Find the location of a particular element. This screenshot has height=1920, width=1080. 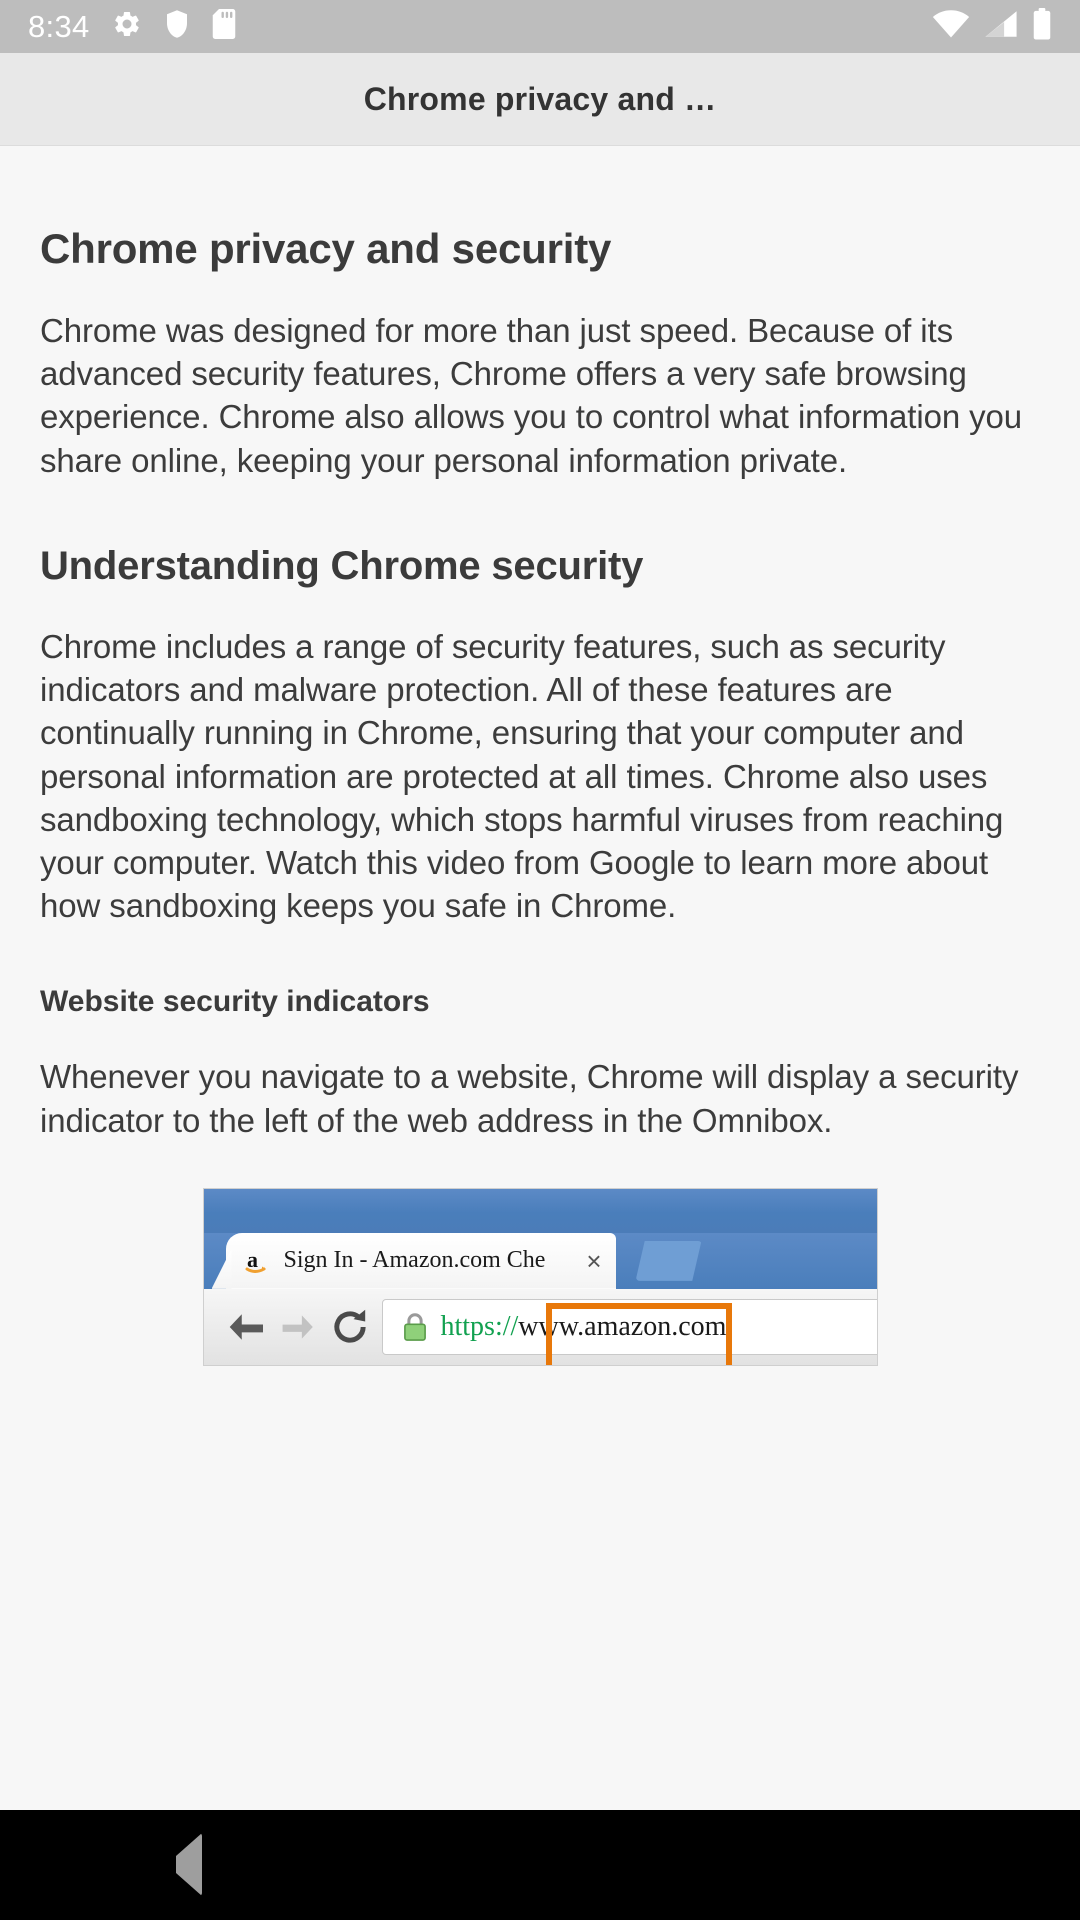

forward-arrow-icon is located at coordinates (298, 1327).